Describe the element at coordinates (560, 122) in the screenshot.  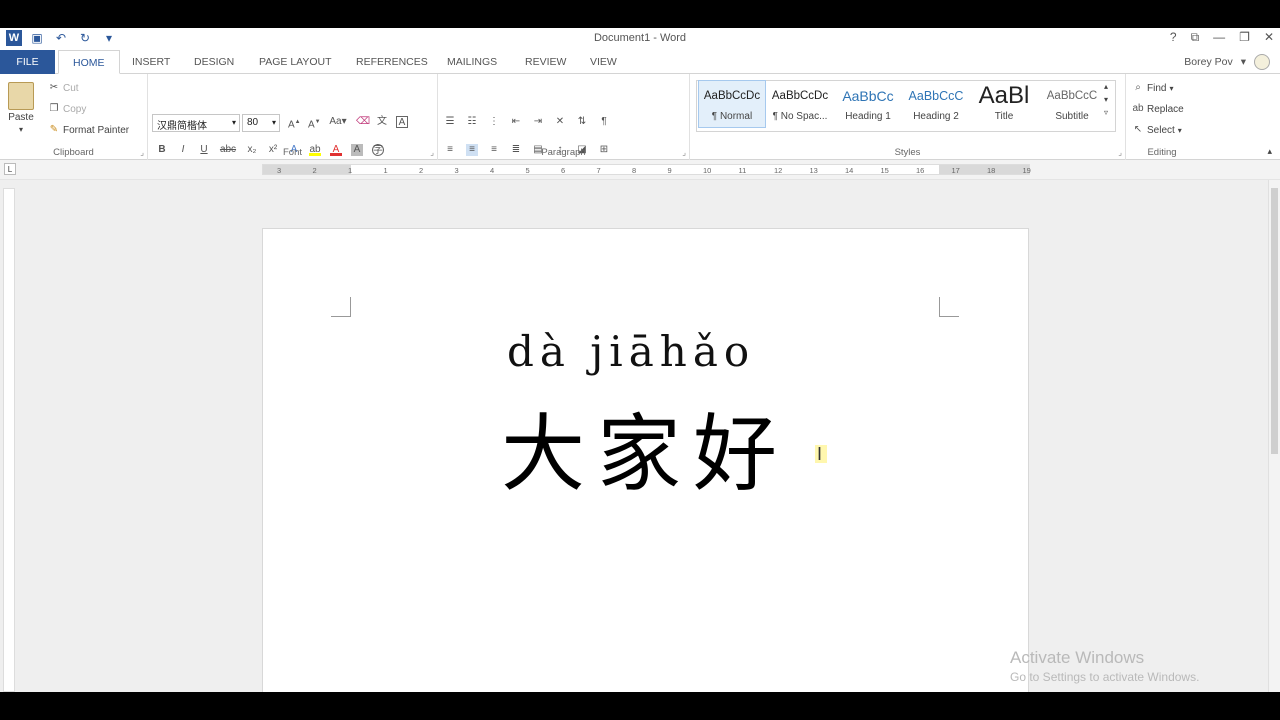
I see `asian-layout-icon: ✕` at that location.